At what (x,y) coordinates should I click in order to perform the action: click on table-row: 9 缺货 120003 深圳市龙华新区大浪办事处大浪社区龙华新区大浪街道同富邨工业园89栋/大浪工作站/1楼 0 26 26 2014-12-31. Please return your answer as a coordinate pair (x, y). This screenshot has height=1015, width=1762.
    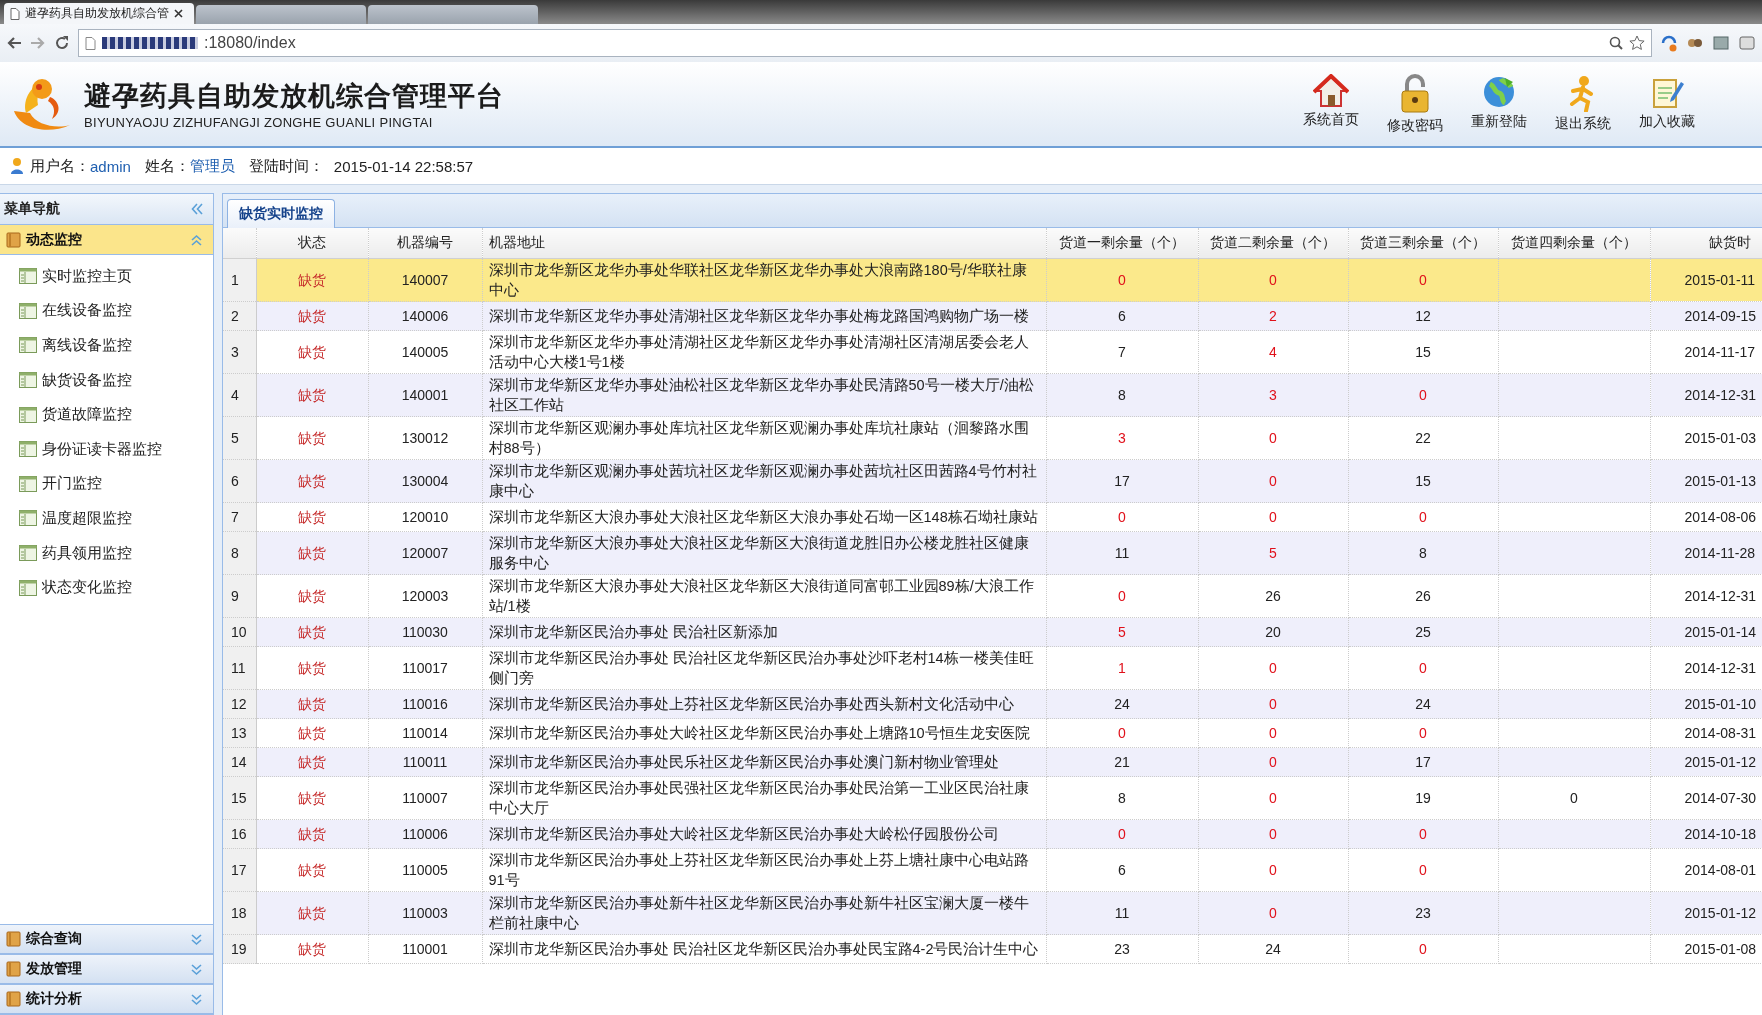
    Looking at the image, I should click on (992, 596).